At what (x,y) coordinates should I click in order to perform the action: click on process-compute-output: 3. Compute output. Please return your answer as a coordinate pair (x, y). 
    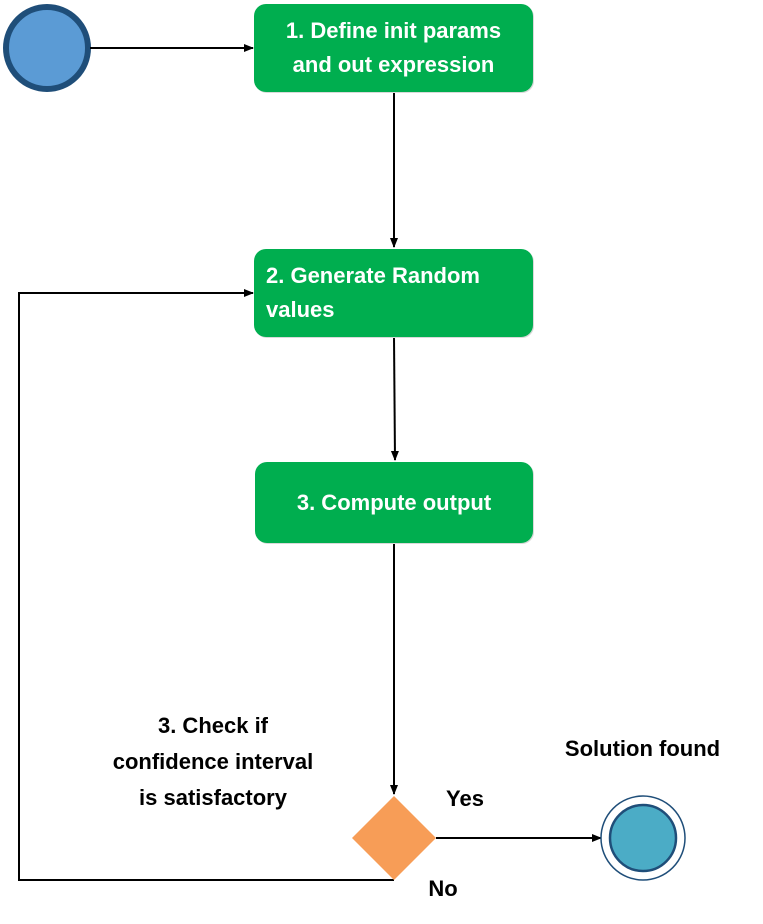
    Looking at the image, I should click on (394, 502).